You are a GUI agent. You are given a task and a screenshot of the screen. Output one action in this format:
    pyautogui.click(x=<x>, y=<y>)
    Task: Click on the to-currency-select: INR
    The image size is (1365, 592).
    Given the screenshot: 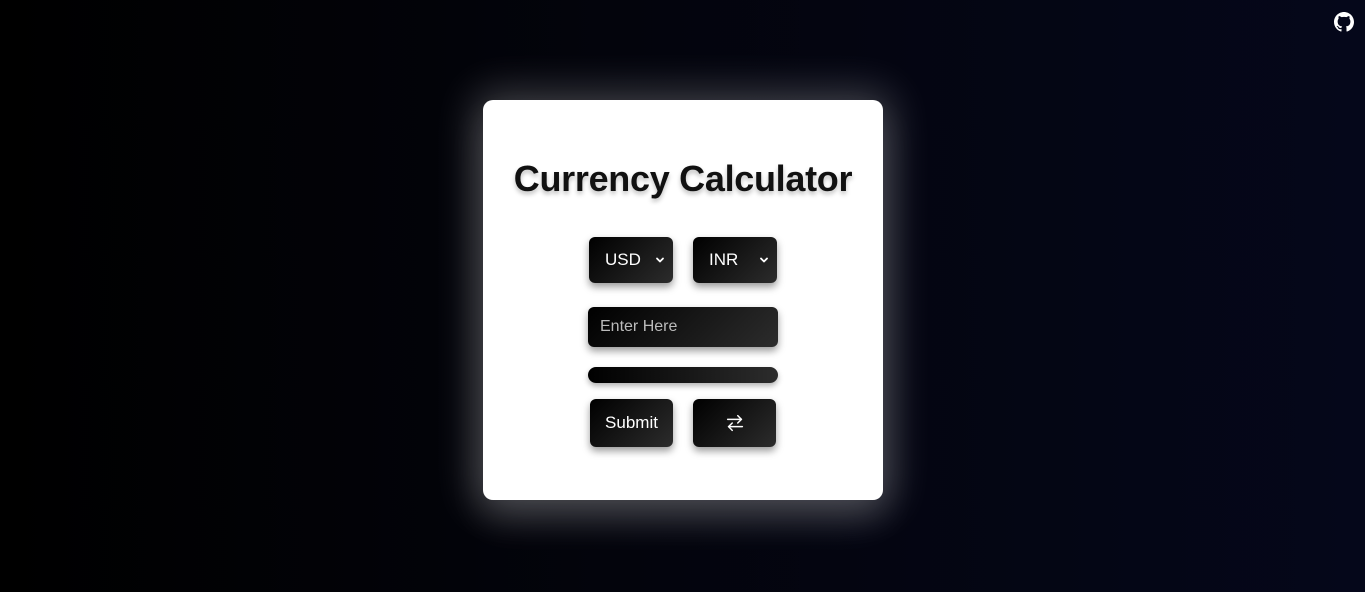 What is the action you would take?
    pyautogui.click(x=735, y=260)
    